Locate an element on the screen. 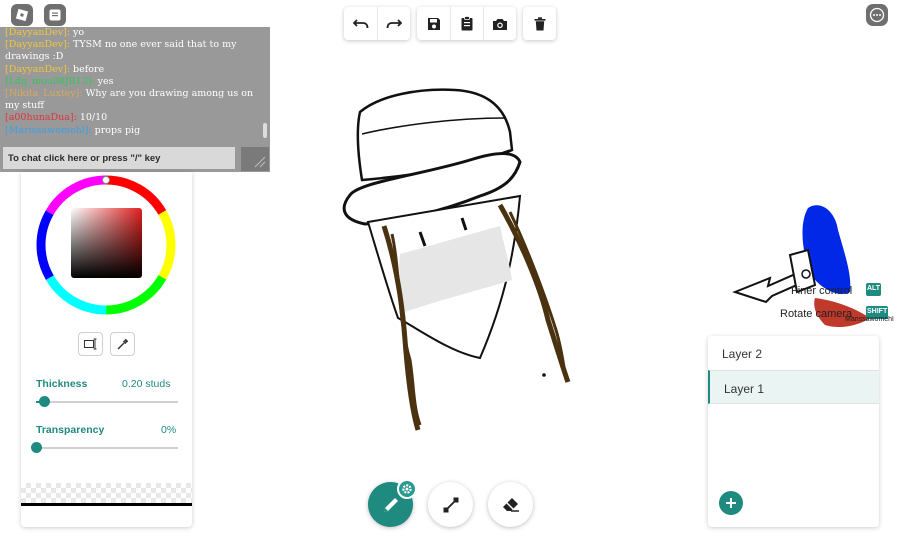  hue-knob is located at coordinates (106, 180).